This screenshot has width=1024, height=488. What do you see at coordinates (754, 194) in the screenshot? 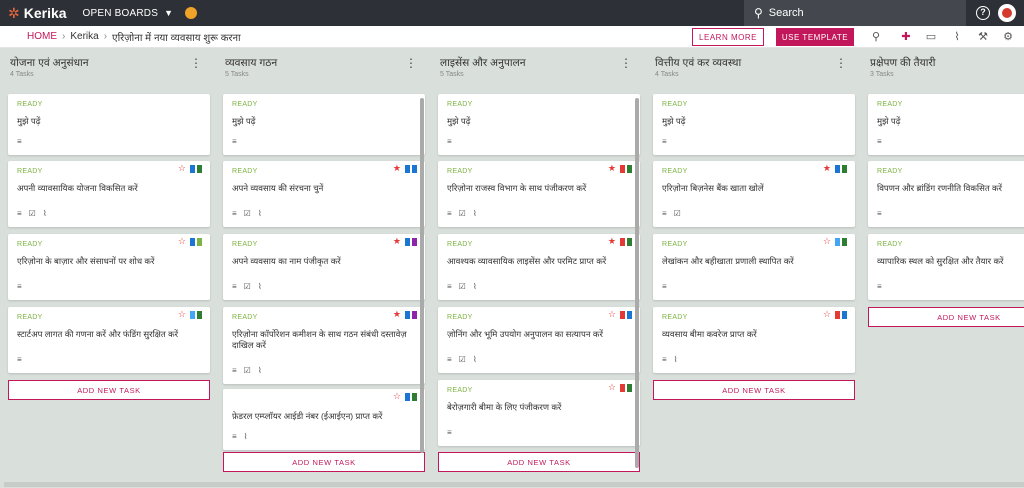
I see `task-card: READY एरिज़ोना बिज़नेस बैंक खाता खोलें ≡ ☑ ★` at bounding box center [754, 194].